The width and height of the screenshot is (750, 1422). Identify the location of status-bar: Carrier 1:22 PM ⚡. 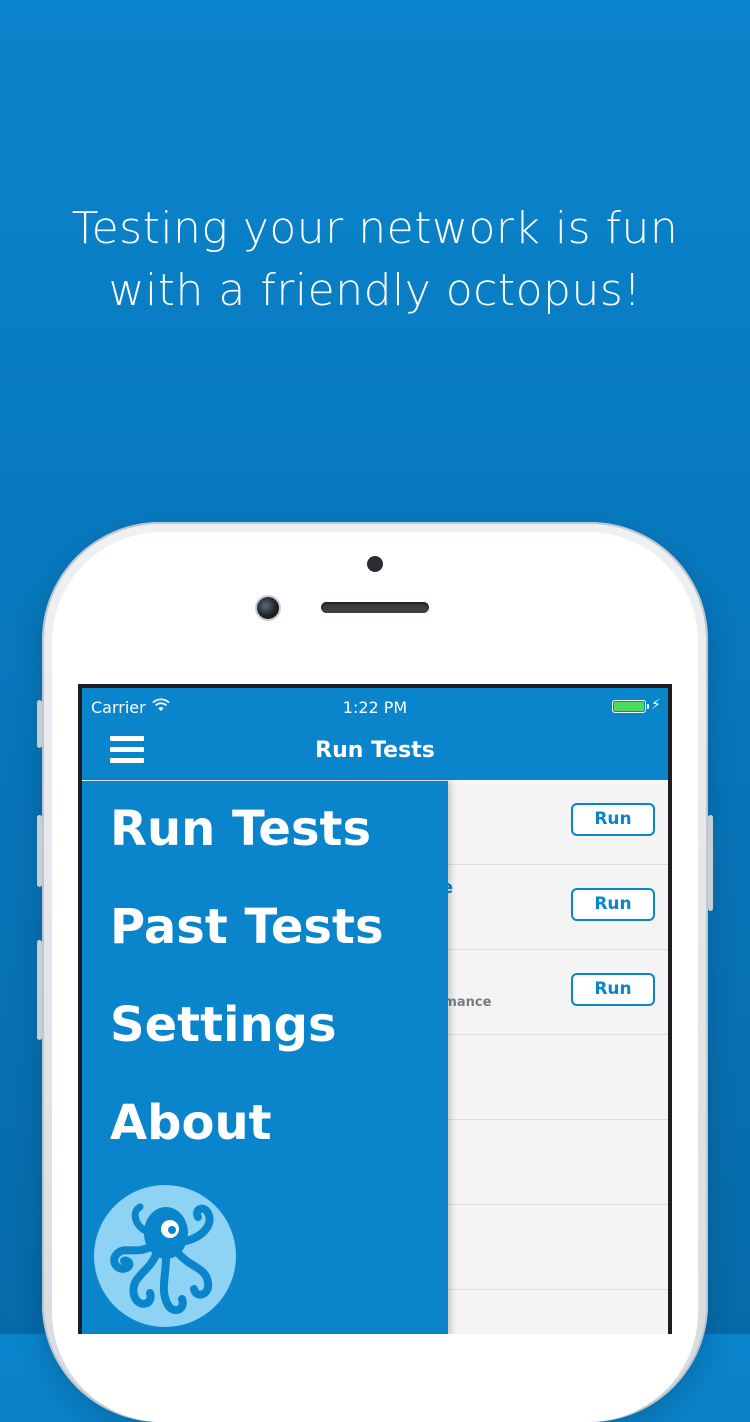
(375, 706).